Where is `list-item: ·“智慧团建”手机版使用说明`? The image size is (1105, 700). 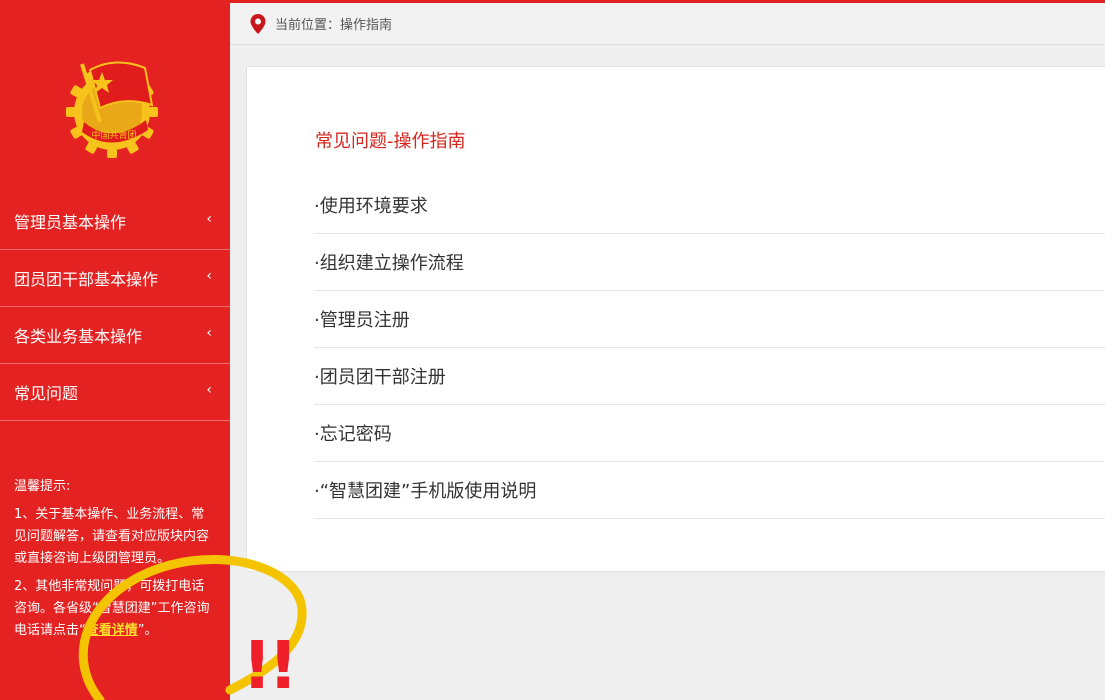
list-item: ·“智慧团建”手机版使用说明 is located at coordinates (709, 490).